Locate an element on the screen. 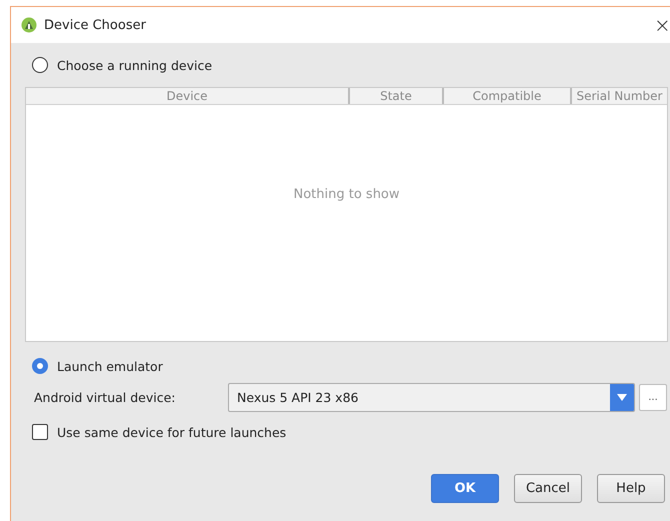  field-label: Android virtual device: is located at coordinates (105, 397).